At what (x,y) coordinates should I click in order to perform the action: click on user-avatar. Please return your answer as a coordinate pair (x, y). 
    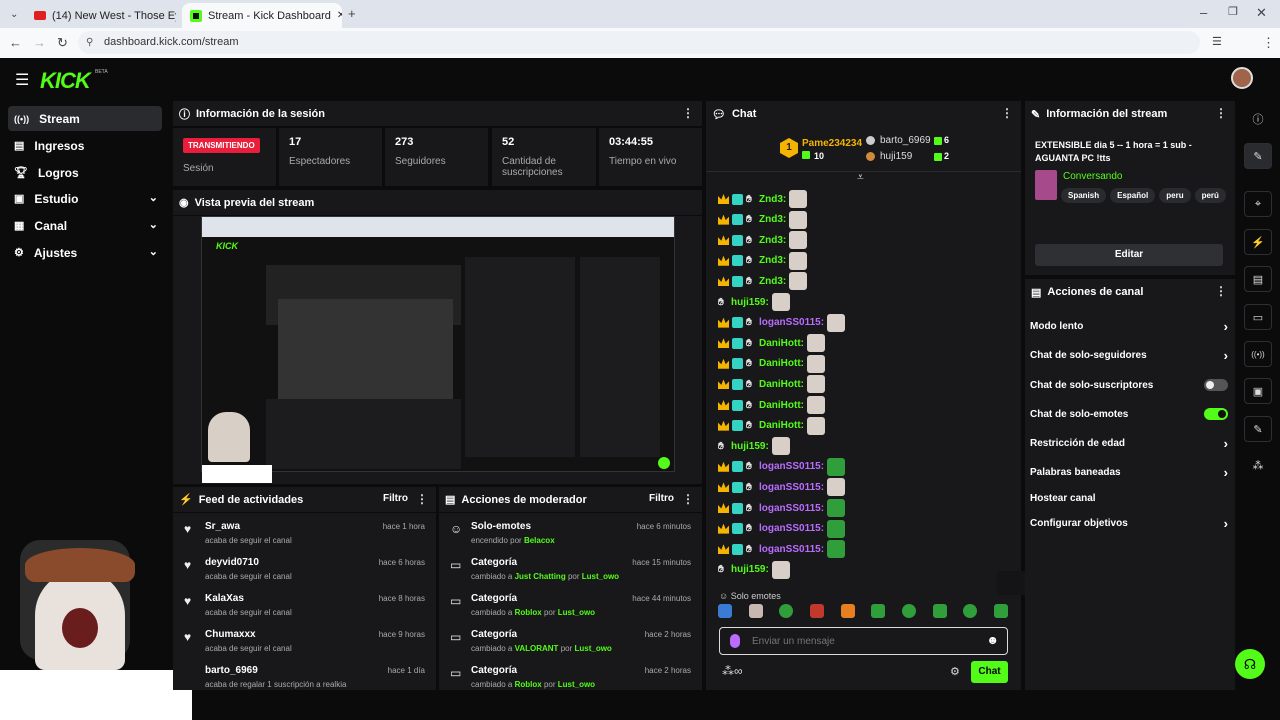
    Looking at the image, I should click on (1242, 78).